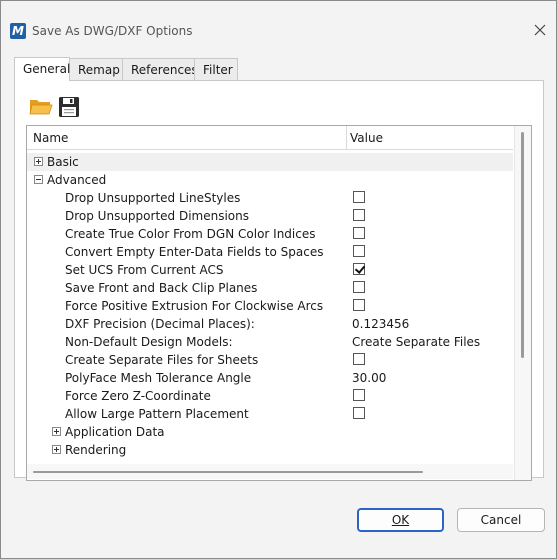 Image resolution: width=557 pixels, height=559 pixels. What do you see at coordinates (359, 215) in the screenshot?
I see `drop-unsupported-dimensions-checkbox` at bounding box center [359, 215].